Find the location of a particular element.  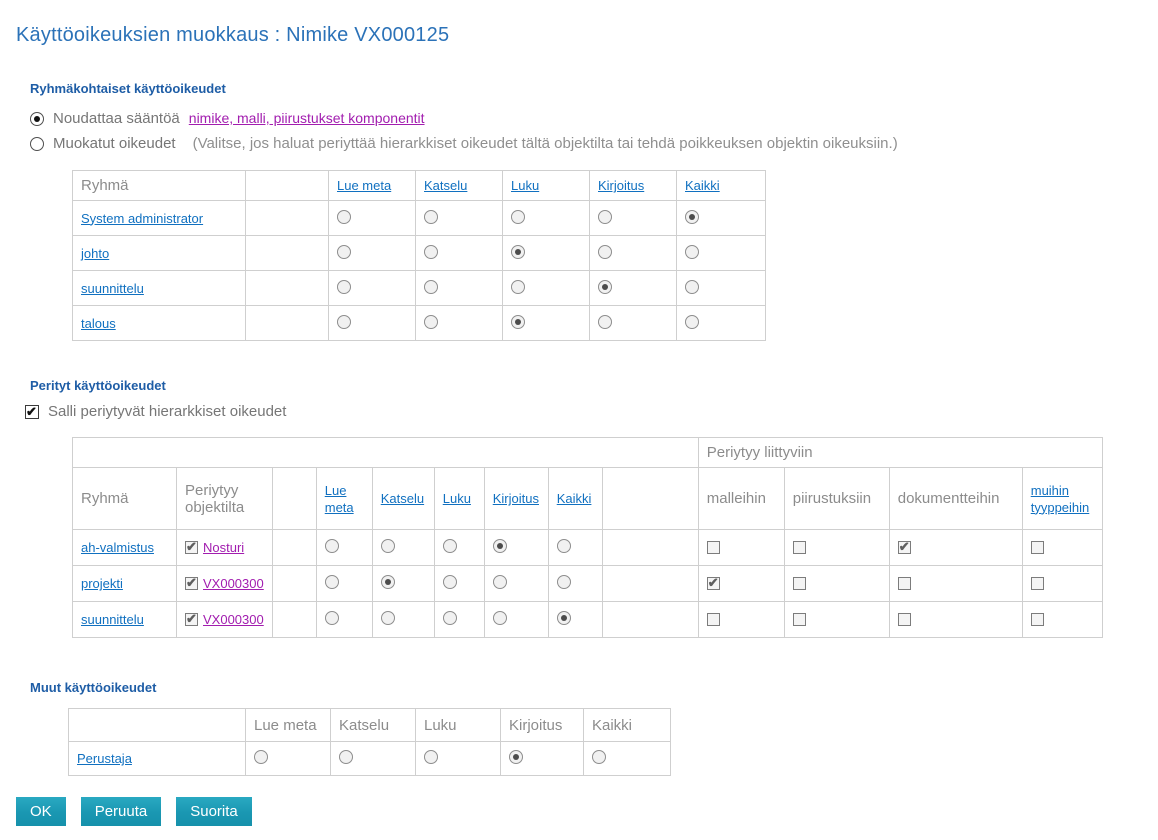

column-group-header-related: Periytyy liittyviin is located at coordinates (900, 452).